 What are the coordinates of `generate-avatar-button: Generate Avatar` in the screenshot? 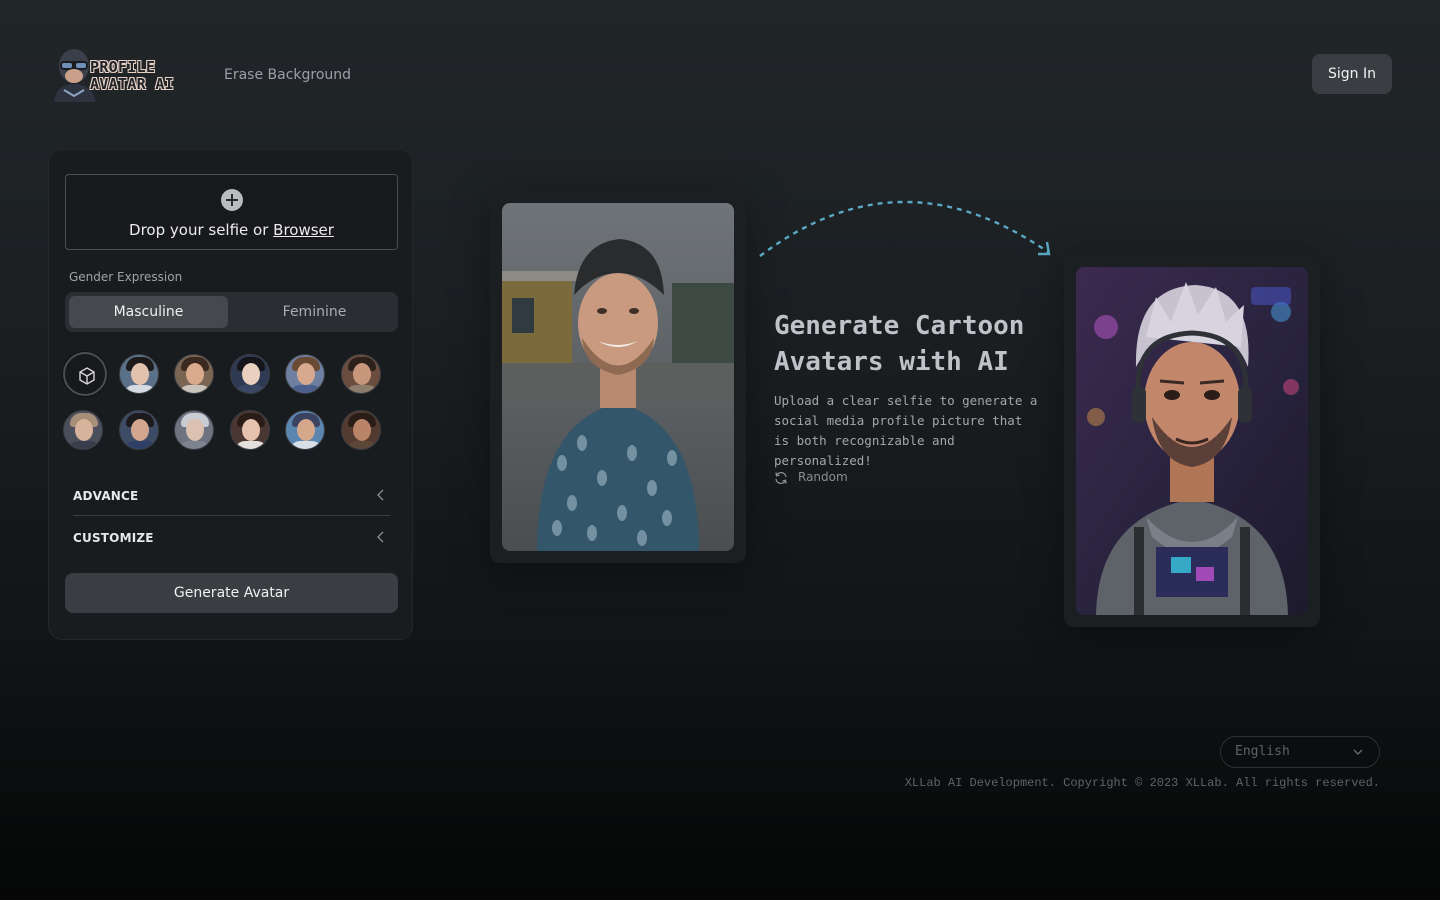 It's located at (231, 593).